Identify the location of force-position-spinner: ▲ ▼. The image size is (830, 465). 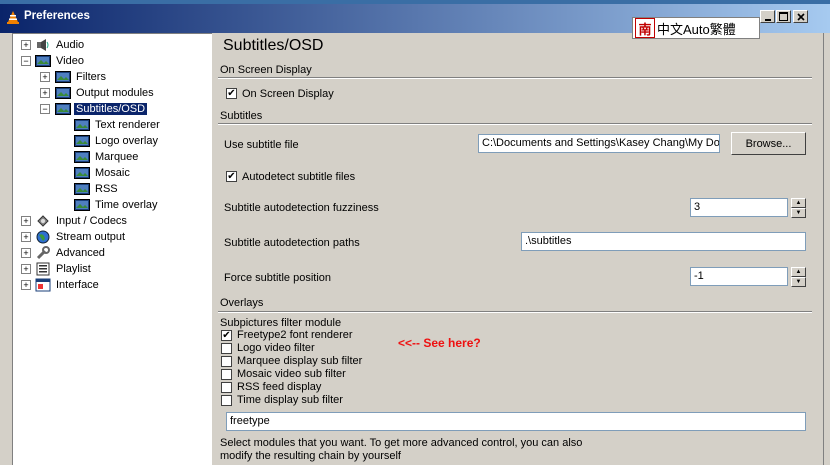
(798, 277).